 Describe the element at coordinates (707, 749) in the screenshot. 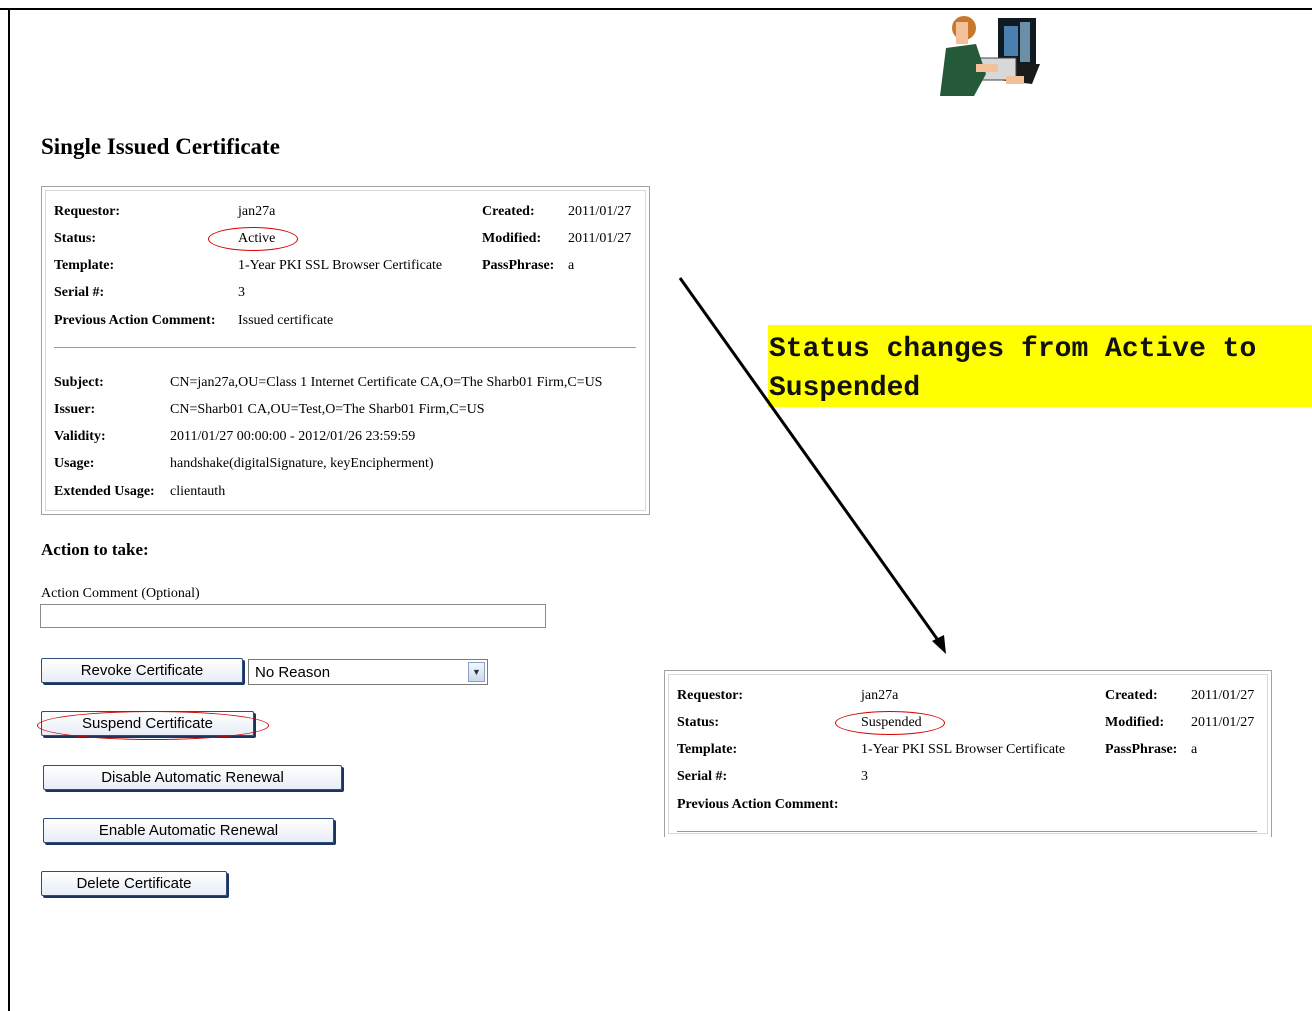

I see `updated-template-label: Template:` at that location.